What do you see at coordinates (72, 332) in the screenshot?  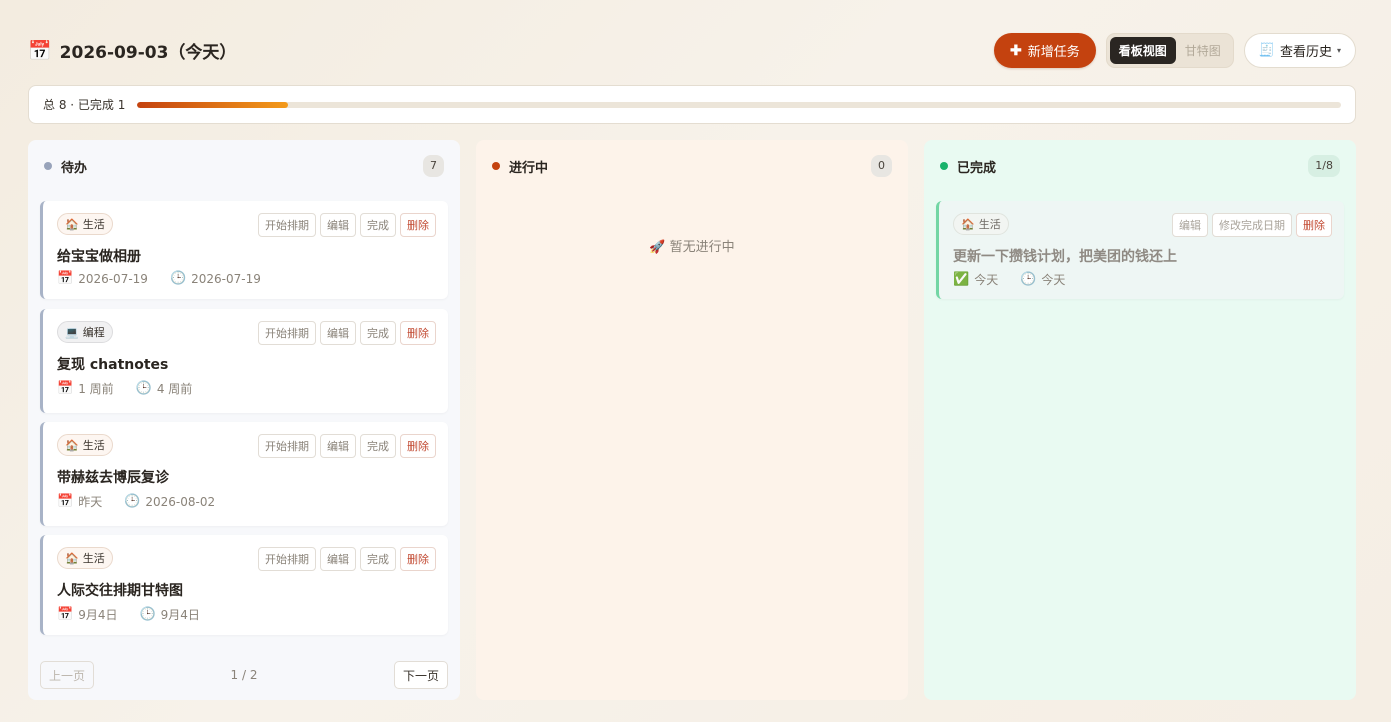 I see `laptop-icon: 💻` at bounding box center [72, 332].